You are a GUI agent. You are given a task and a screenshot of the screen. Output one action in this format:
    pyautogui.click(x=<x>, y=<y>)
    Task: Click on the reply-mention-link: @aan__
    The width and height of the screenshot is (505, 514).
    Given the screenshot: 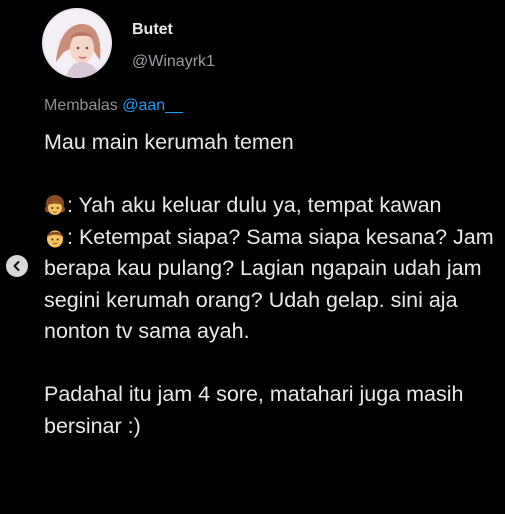 What is the action you would take?
    pyautogui.click(x=152, y=105)
    